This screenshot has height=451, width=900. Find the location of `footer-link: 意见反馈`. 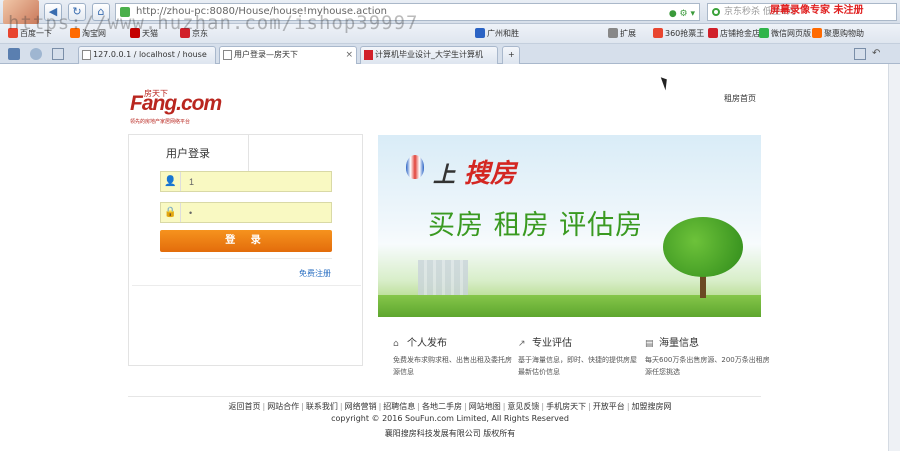

footer-link: 意见反馈 is located at coordinates (523, 406).